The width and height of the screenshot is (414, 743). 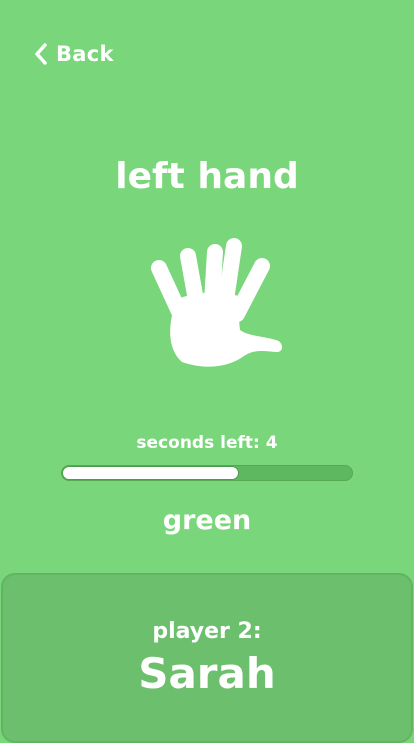 I want to click on chevron-left-icon, so click(x=41, y=54).